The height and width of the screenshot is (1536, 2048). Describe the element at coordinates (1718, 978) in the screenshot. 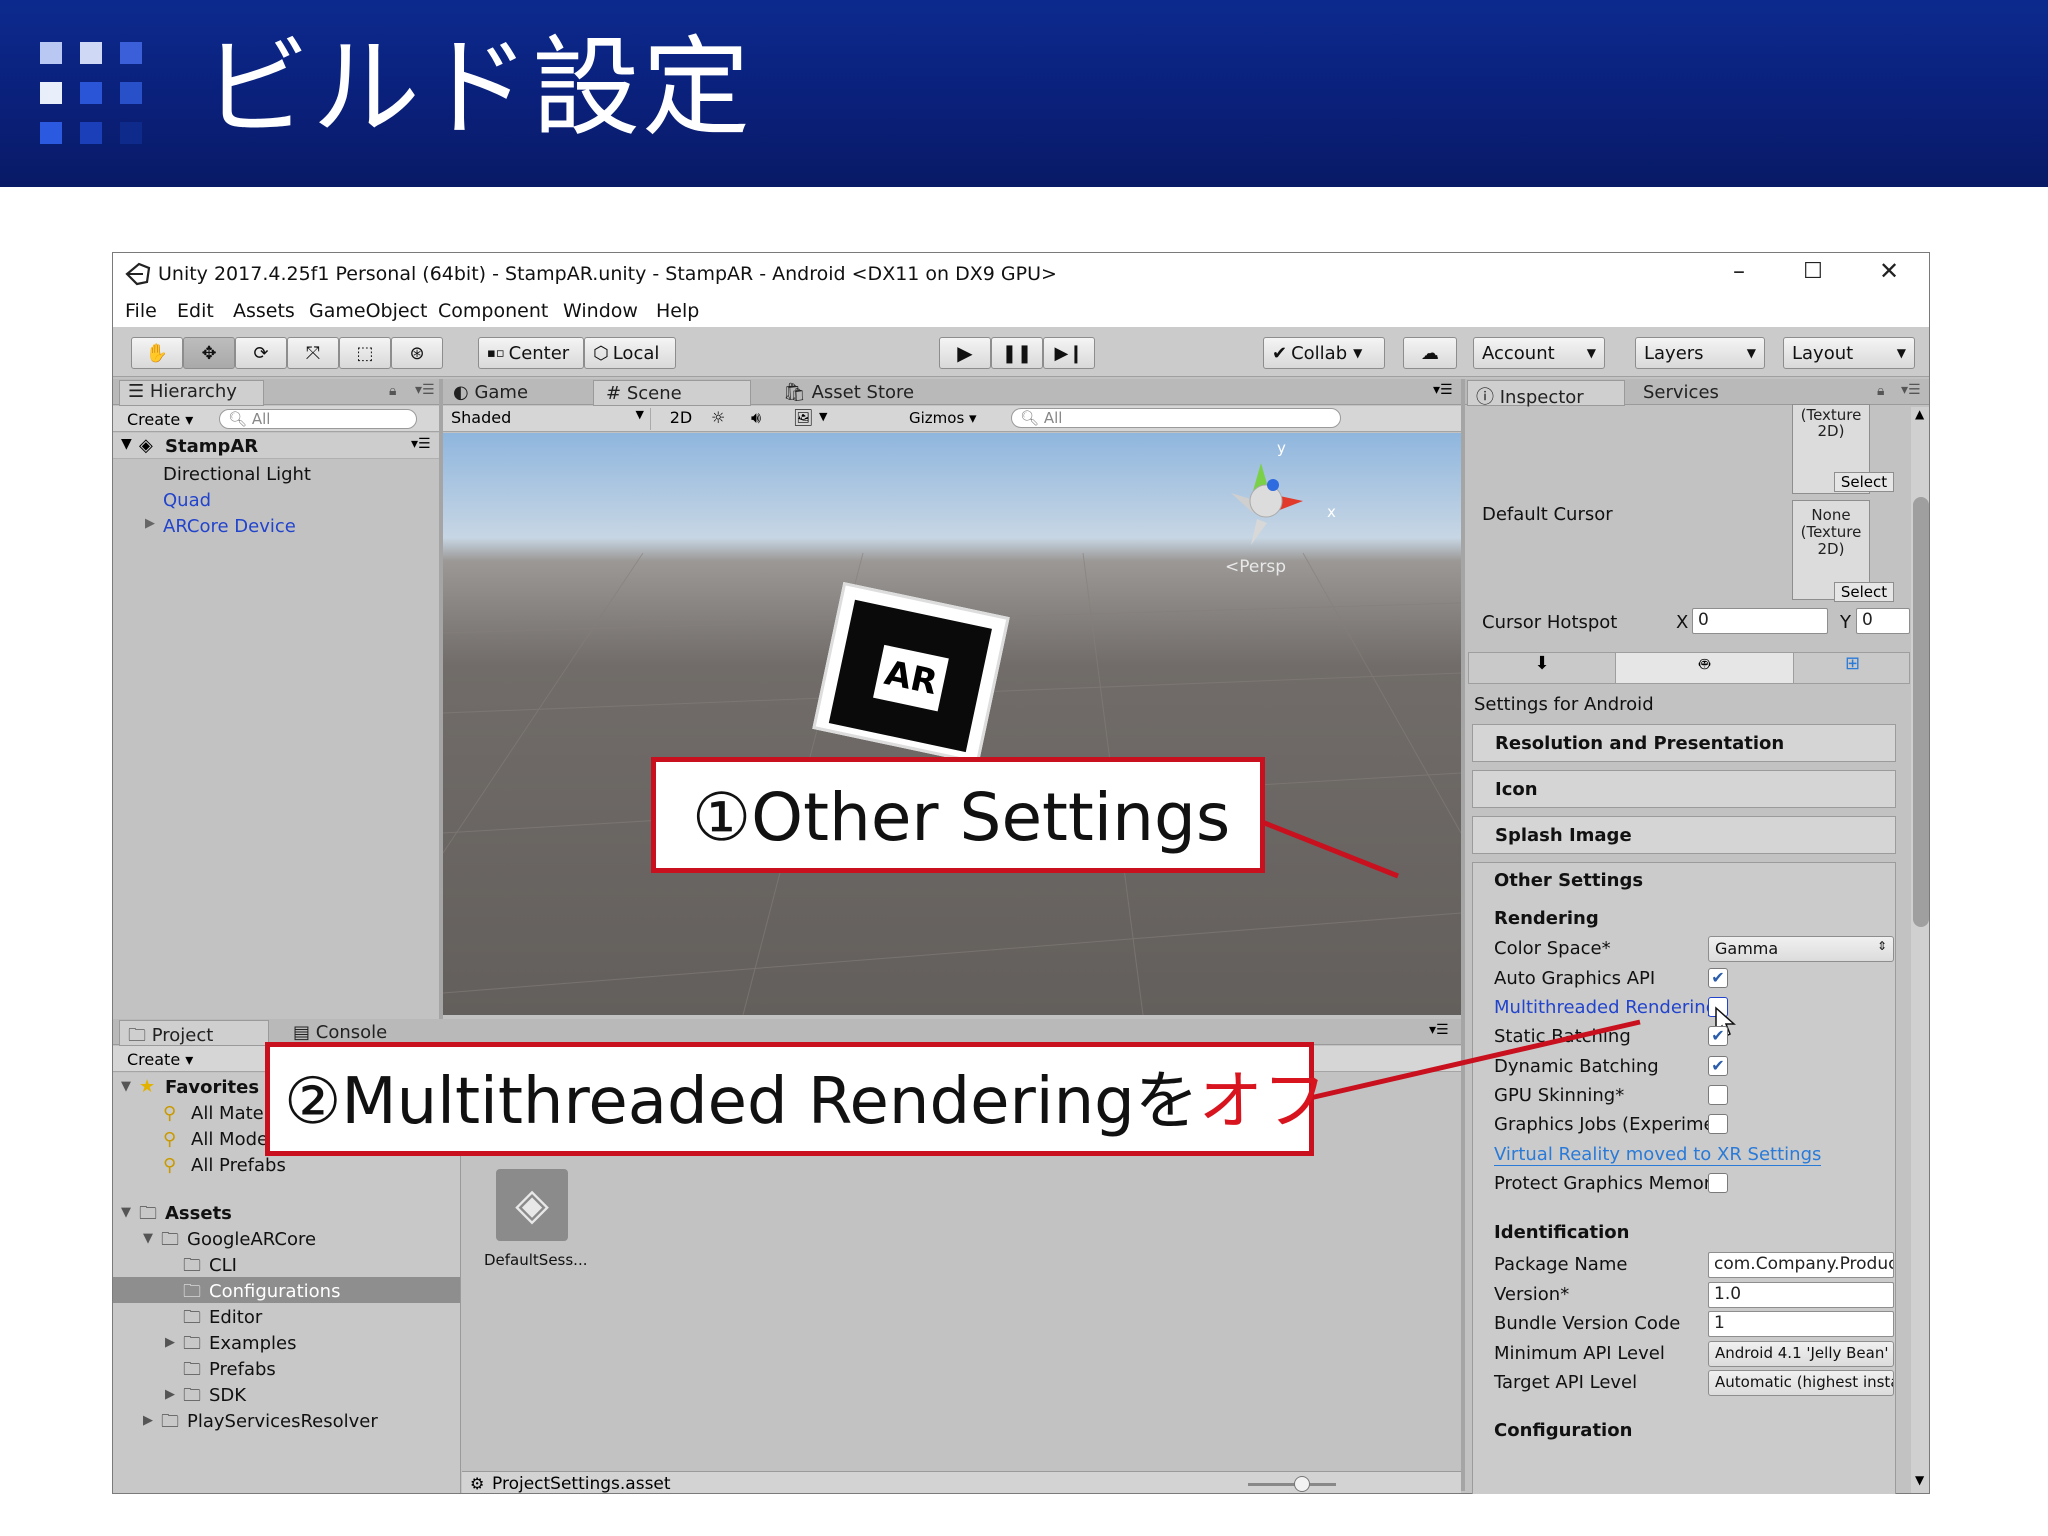

I see `auto-graphics-checkbox: ✔` at that location.